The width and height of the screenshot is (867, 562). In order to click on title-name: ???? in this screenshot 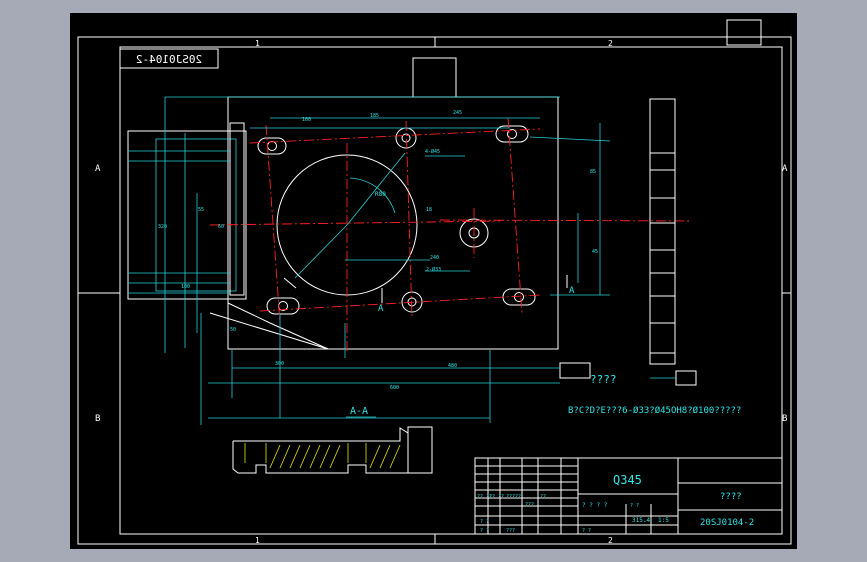, I will do `click(731, 497)`.